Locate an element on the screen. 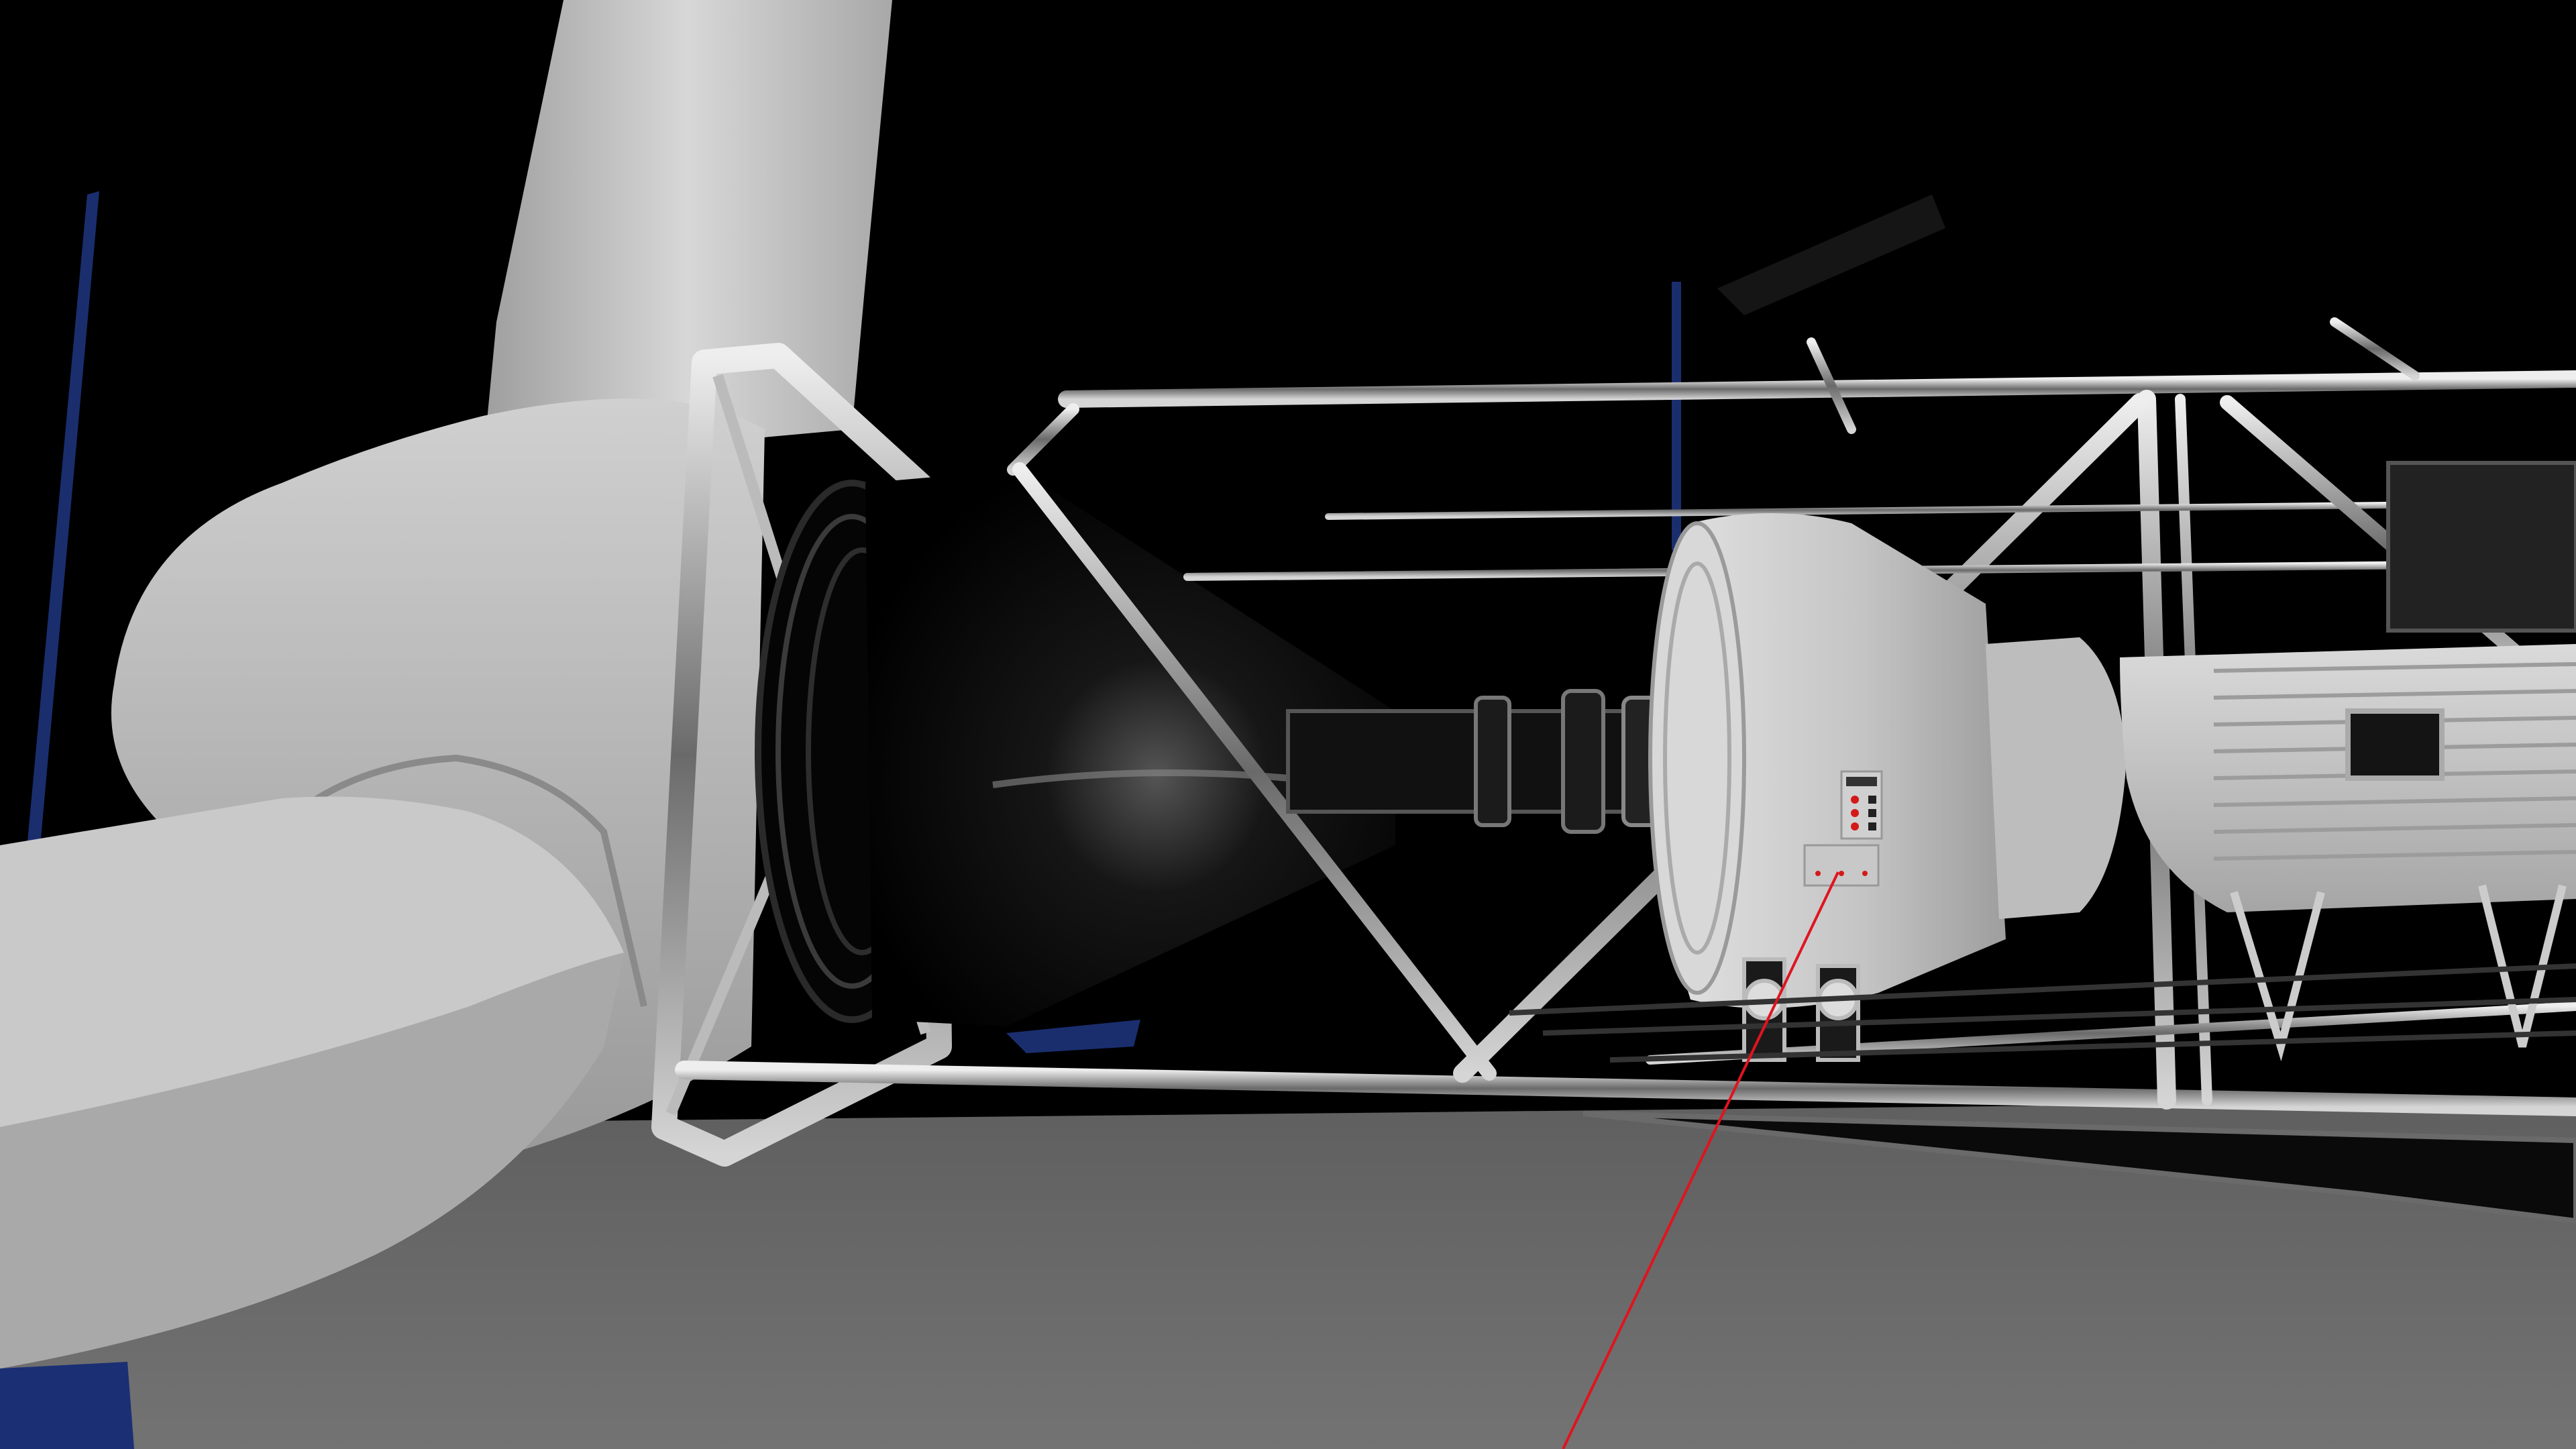 The image size is (2576, 1449). generator-terminal-box is located at coordinates (2395, 744).